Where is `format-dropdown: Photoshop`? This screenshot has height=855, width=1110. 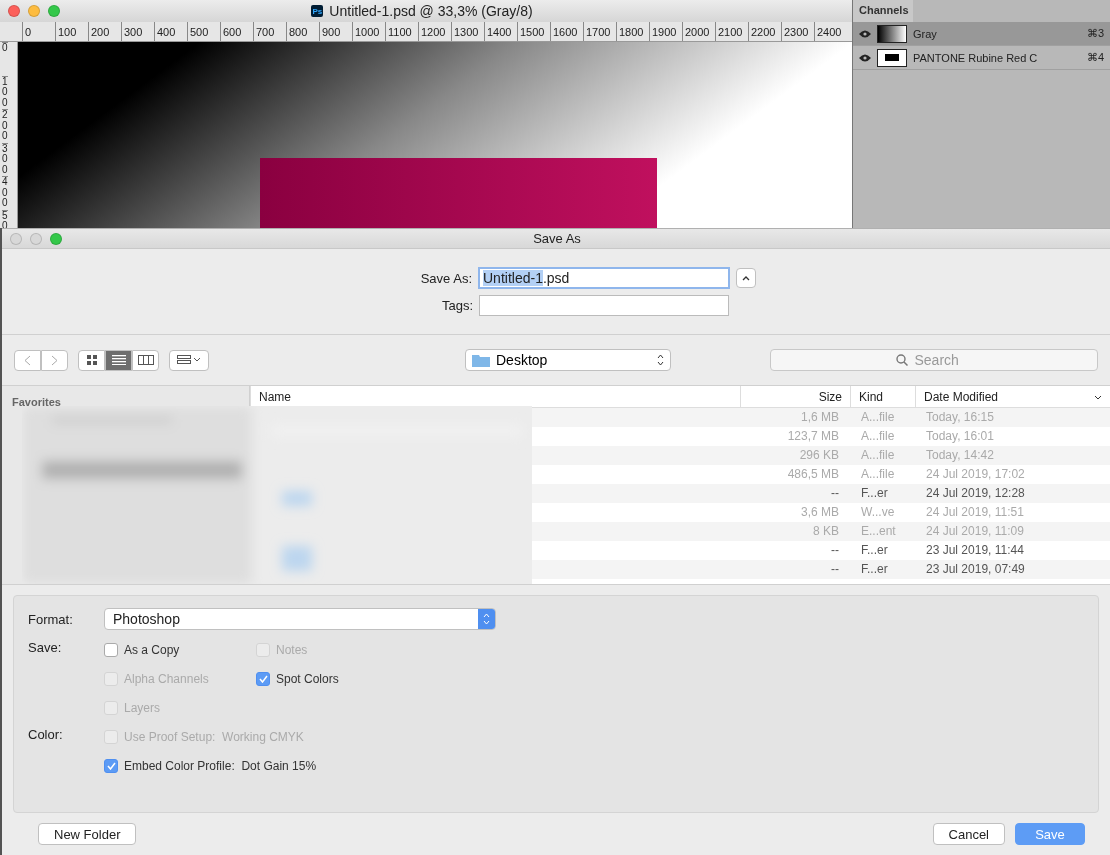
format-dropdown: Photoshop is located at coordinates (300, 619).